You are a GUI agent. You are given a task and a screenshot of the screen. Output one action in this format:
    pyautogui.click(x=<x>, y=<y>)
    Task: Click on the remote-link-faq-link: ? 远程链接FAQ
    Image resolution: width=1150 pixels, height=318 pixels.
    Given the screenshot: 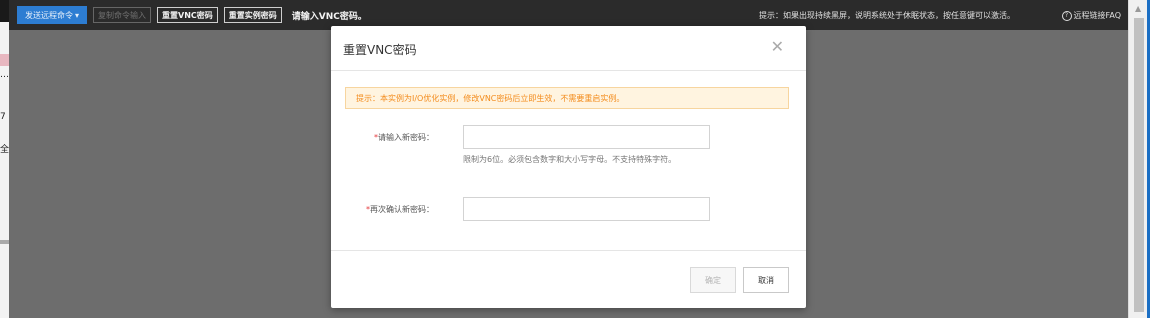 What is the action you would take?
    pyautogui.click(x=1091, y=15)
    